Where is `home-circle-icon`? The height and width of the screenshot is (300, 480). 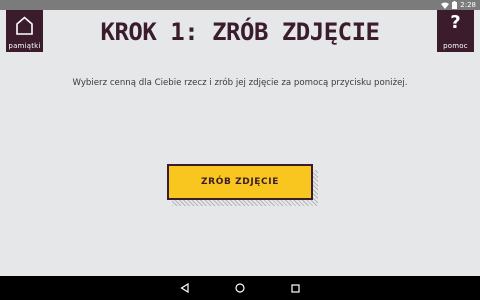 home-circle-icon is located at coordinates (240, 288).